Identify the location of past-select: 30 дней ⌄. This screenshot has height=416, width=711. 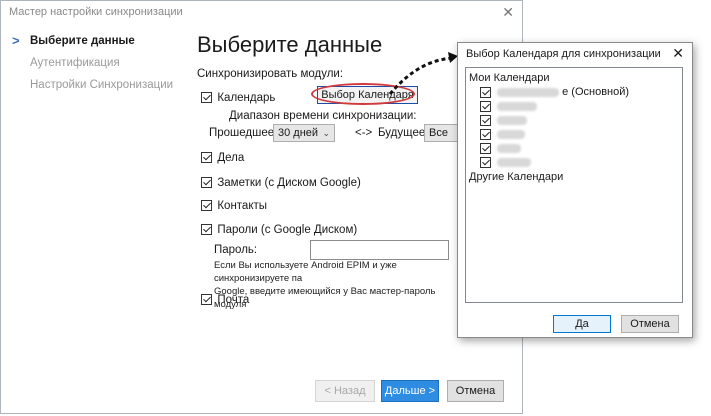
(304, 133).